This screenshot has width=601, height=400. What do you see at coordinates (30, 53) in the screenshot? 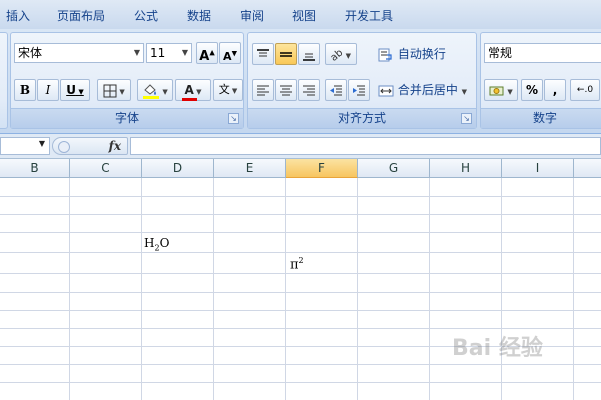
I see `font-name-value: 宋体` at bounding box center [30, 53].